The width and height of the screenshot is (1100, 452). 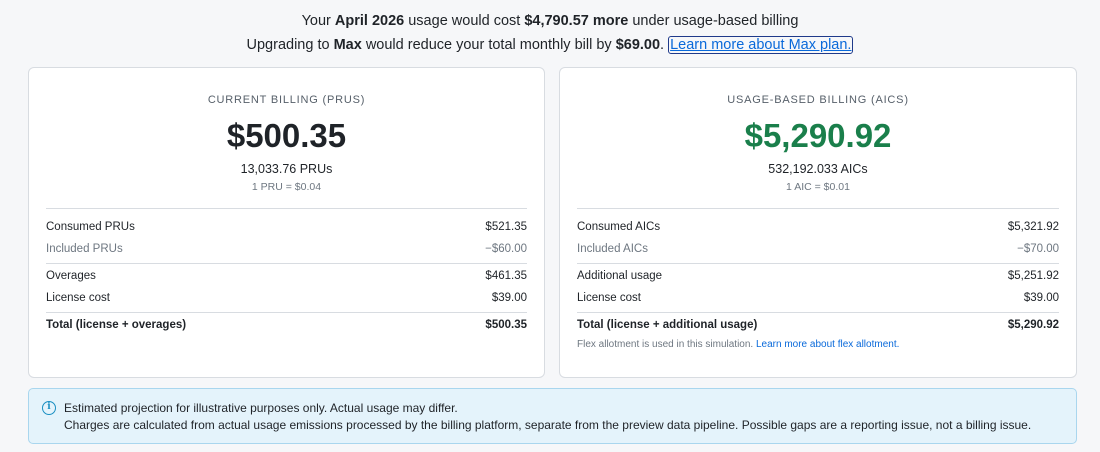 What do you see at coordinates (464, 21) in the screenshot?
I see `headline-text: usage would cost` at bounding box center [464, 21].